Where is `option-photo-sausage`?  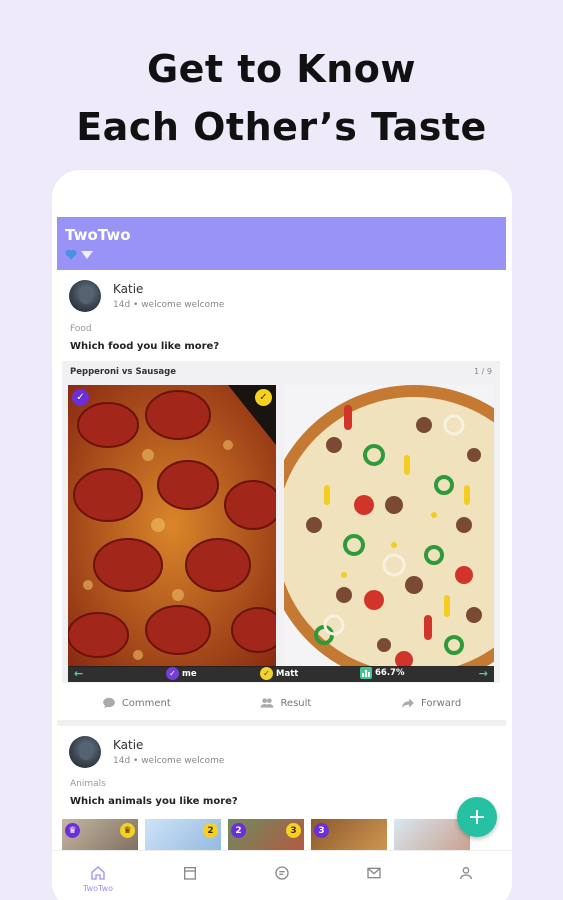
option-photo-sausage is located at coordinates (389, 526).